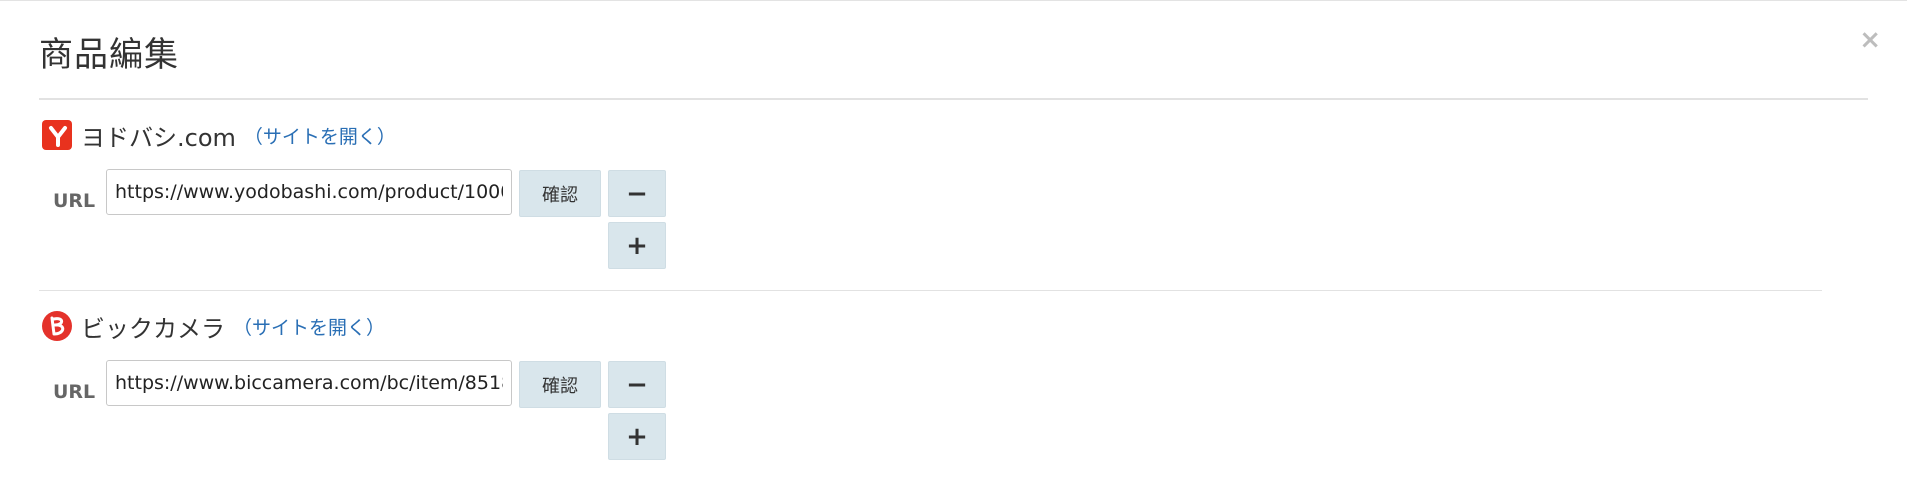  Describe the element at coordinates (109, 55) in the screenshot. I see `dialog-title: 商品編集` at that location.